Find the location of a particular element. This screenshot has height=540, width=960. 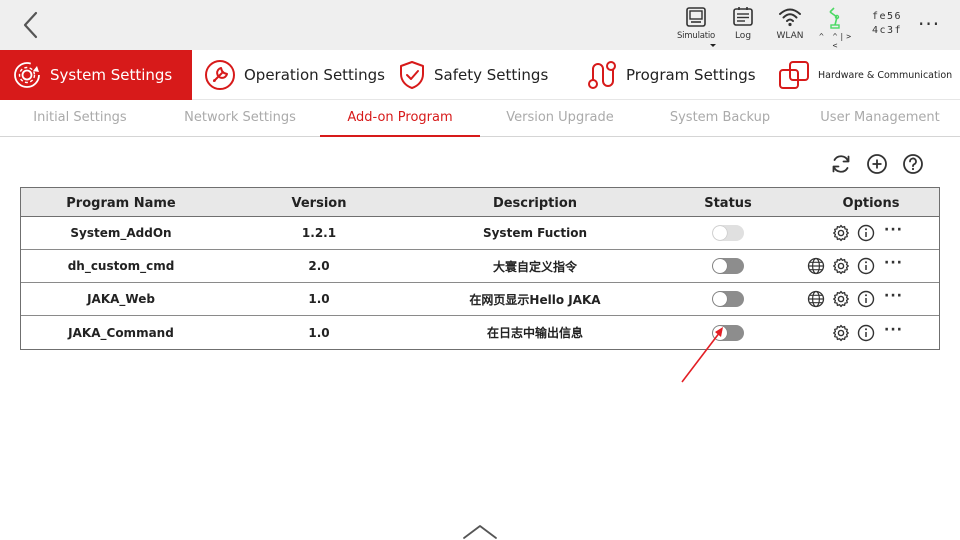

device-id-line2: 4c3f is located at coordinates (887, 30).